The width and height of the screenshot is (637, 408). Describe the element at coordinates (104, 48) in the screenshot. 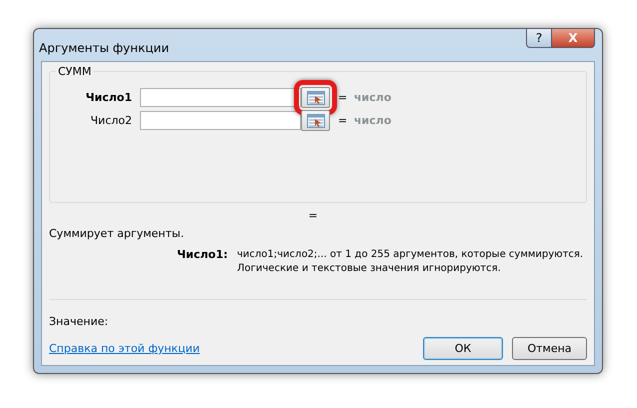

I see `window-title: Аргументы функции` at that location.